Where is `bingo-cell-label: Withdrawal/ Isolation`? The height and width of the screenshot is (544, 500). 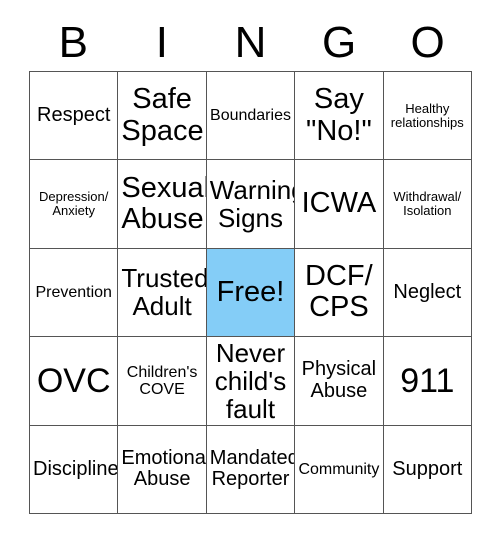
bingo-cell-label: Withdrawal/ Isolation is located at coordinates (427, 204).